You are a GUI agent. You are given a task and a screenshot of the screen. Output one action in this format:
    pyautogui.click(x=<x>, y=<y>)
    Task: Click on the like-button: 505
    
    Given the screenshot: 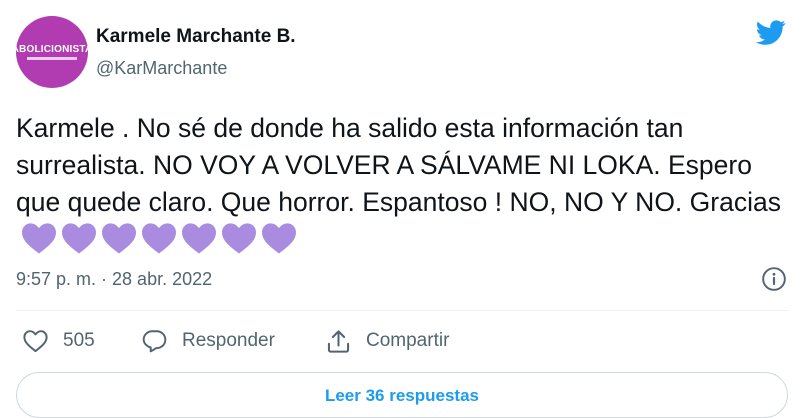 What is the action you would take?
    pyautogui.click(x=58, y=341)
    